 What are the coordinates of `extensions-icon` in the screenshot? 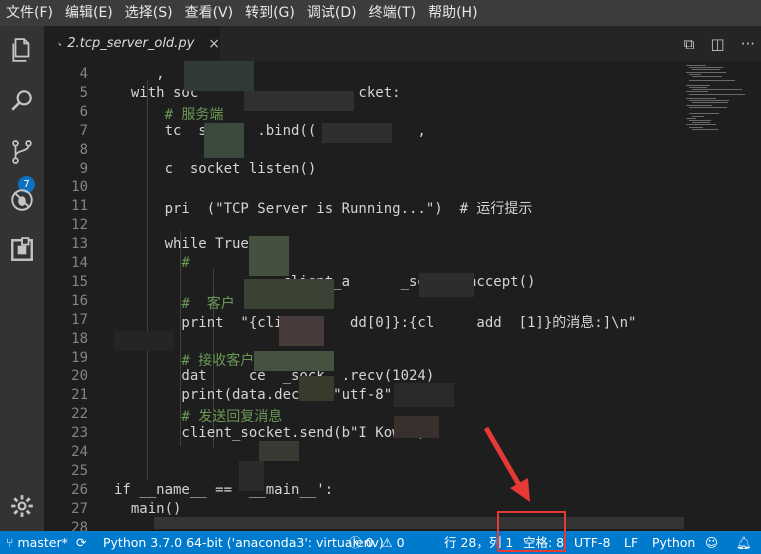 It's located at (22, 249).